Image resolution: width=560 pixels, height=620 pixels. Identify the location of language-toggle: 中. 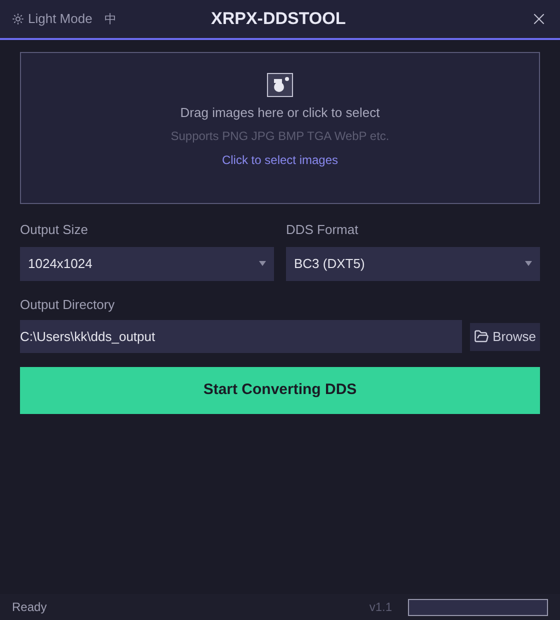
(110, 19).